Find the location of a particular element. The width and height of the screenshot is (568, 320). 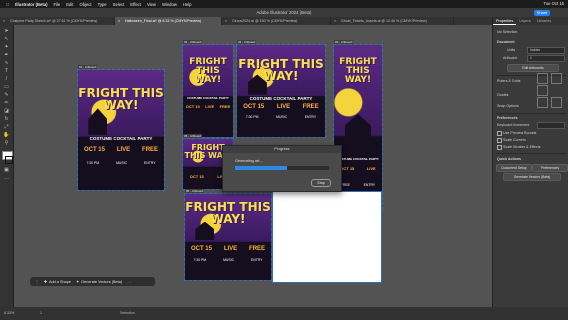

haunted-house-icon is located at coordinates (357, 128).